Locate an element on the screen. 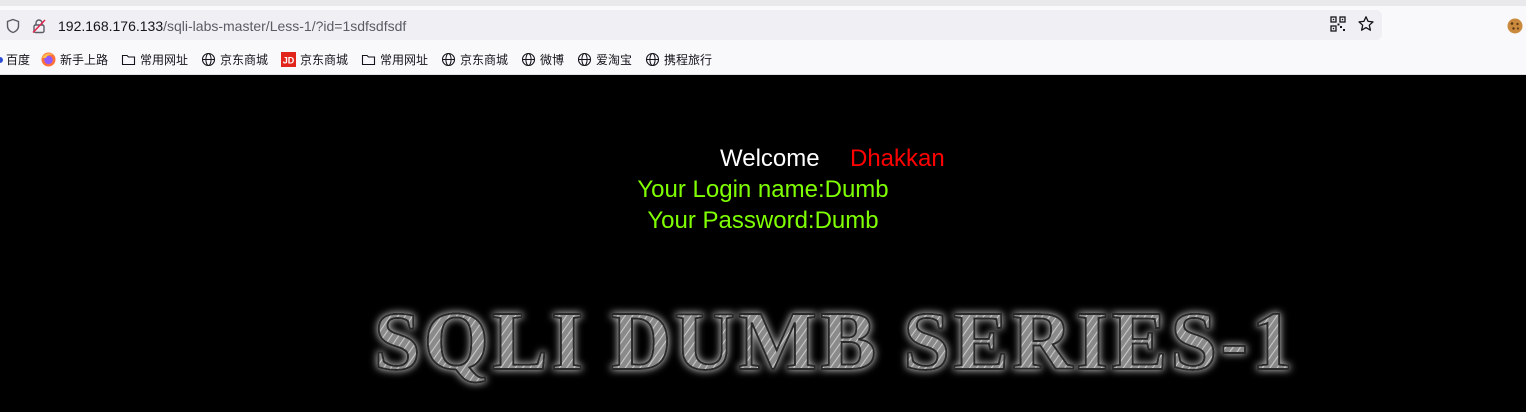 The height and width of the screenshot is (412, 1526). shield-icon is located at coordinates (13, 26).